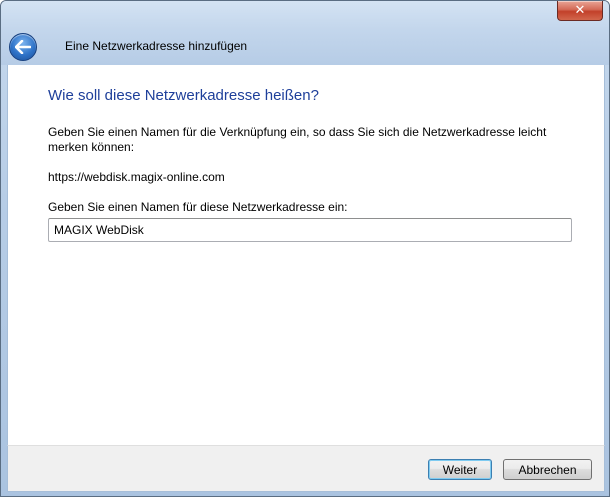  What do you see at coordinates (305, 33) in the screenshot?
I see `title-bar: ✕ Eine Netzwerkadresse hinzufügen` at bounding box center [305, 33].